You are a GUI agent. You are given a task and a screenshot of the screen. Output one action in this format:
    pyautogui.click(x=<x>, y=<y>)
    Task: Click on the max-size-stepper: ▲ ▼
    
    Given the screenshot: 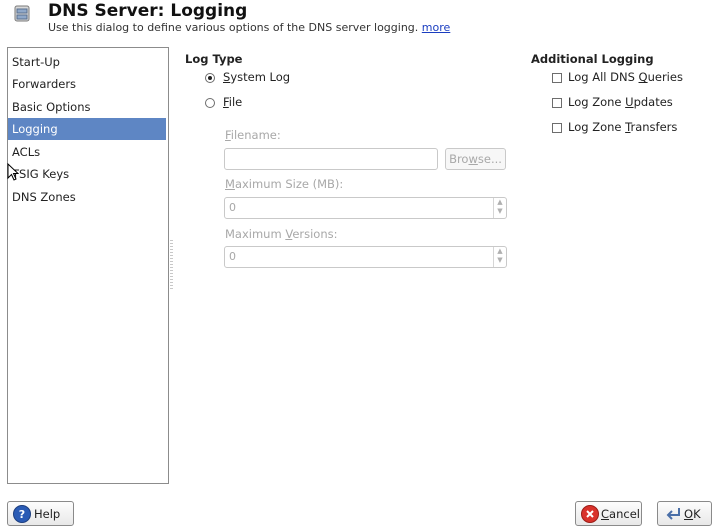 What is the action you would take?
    pyautogui.click(x=499, y=208)
    